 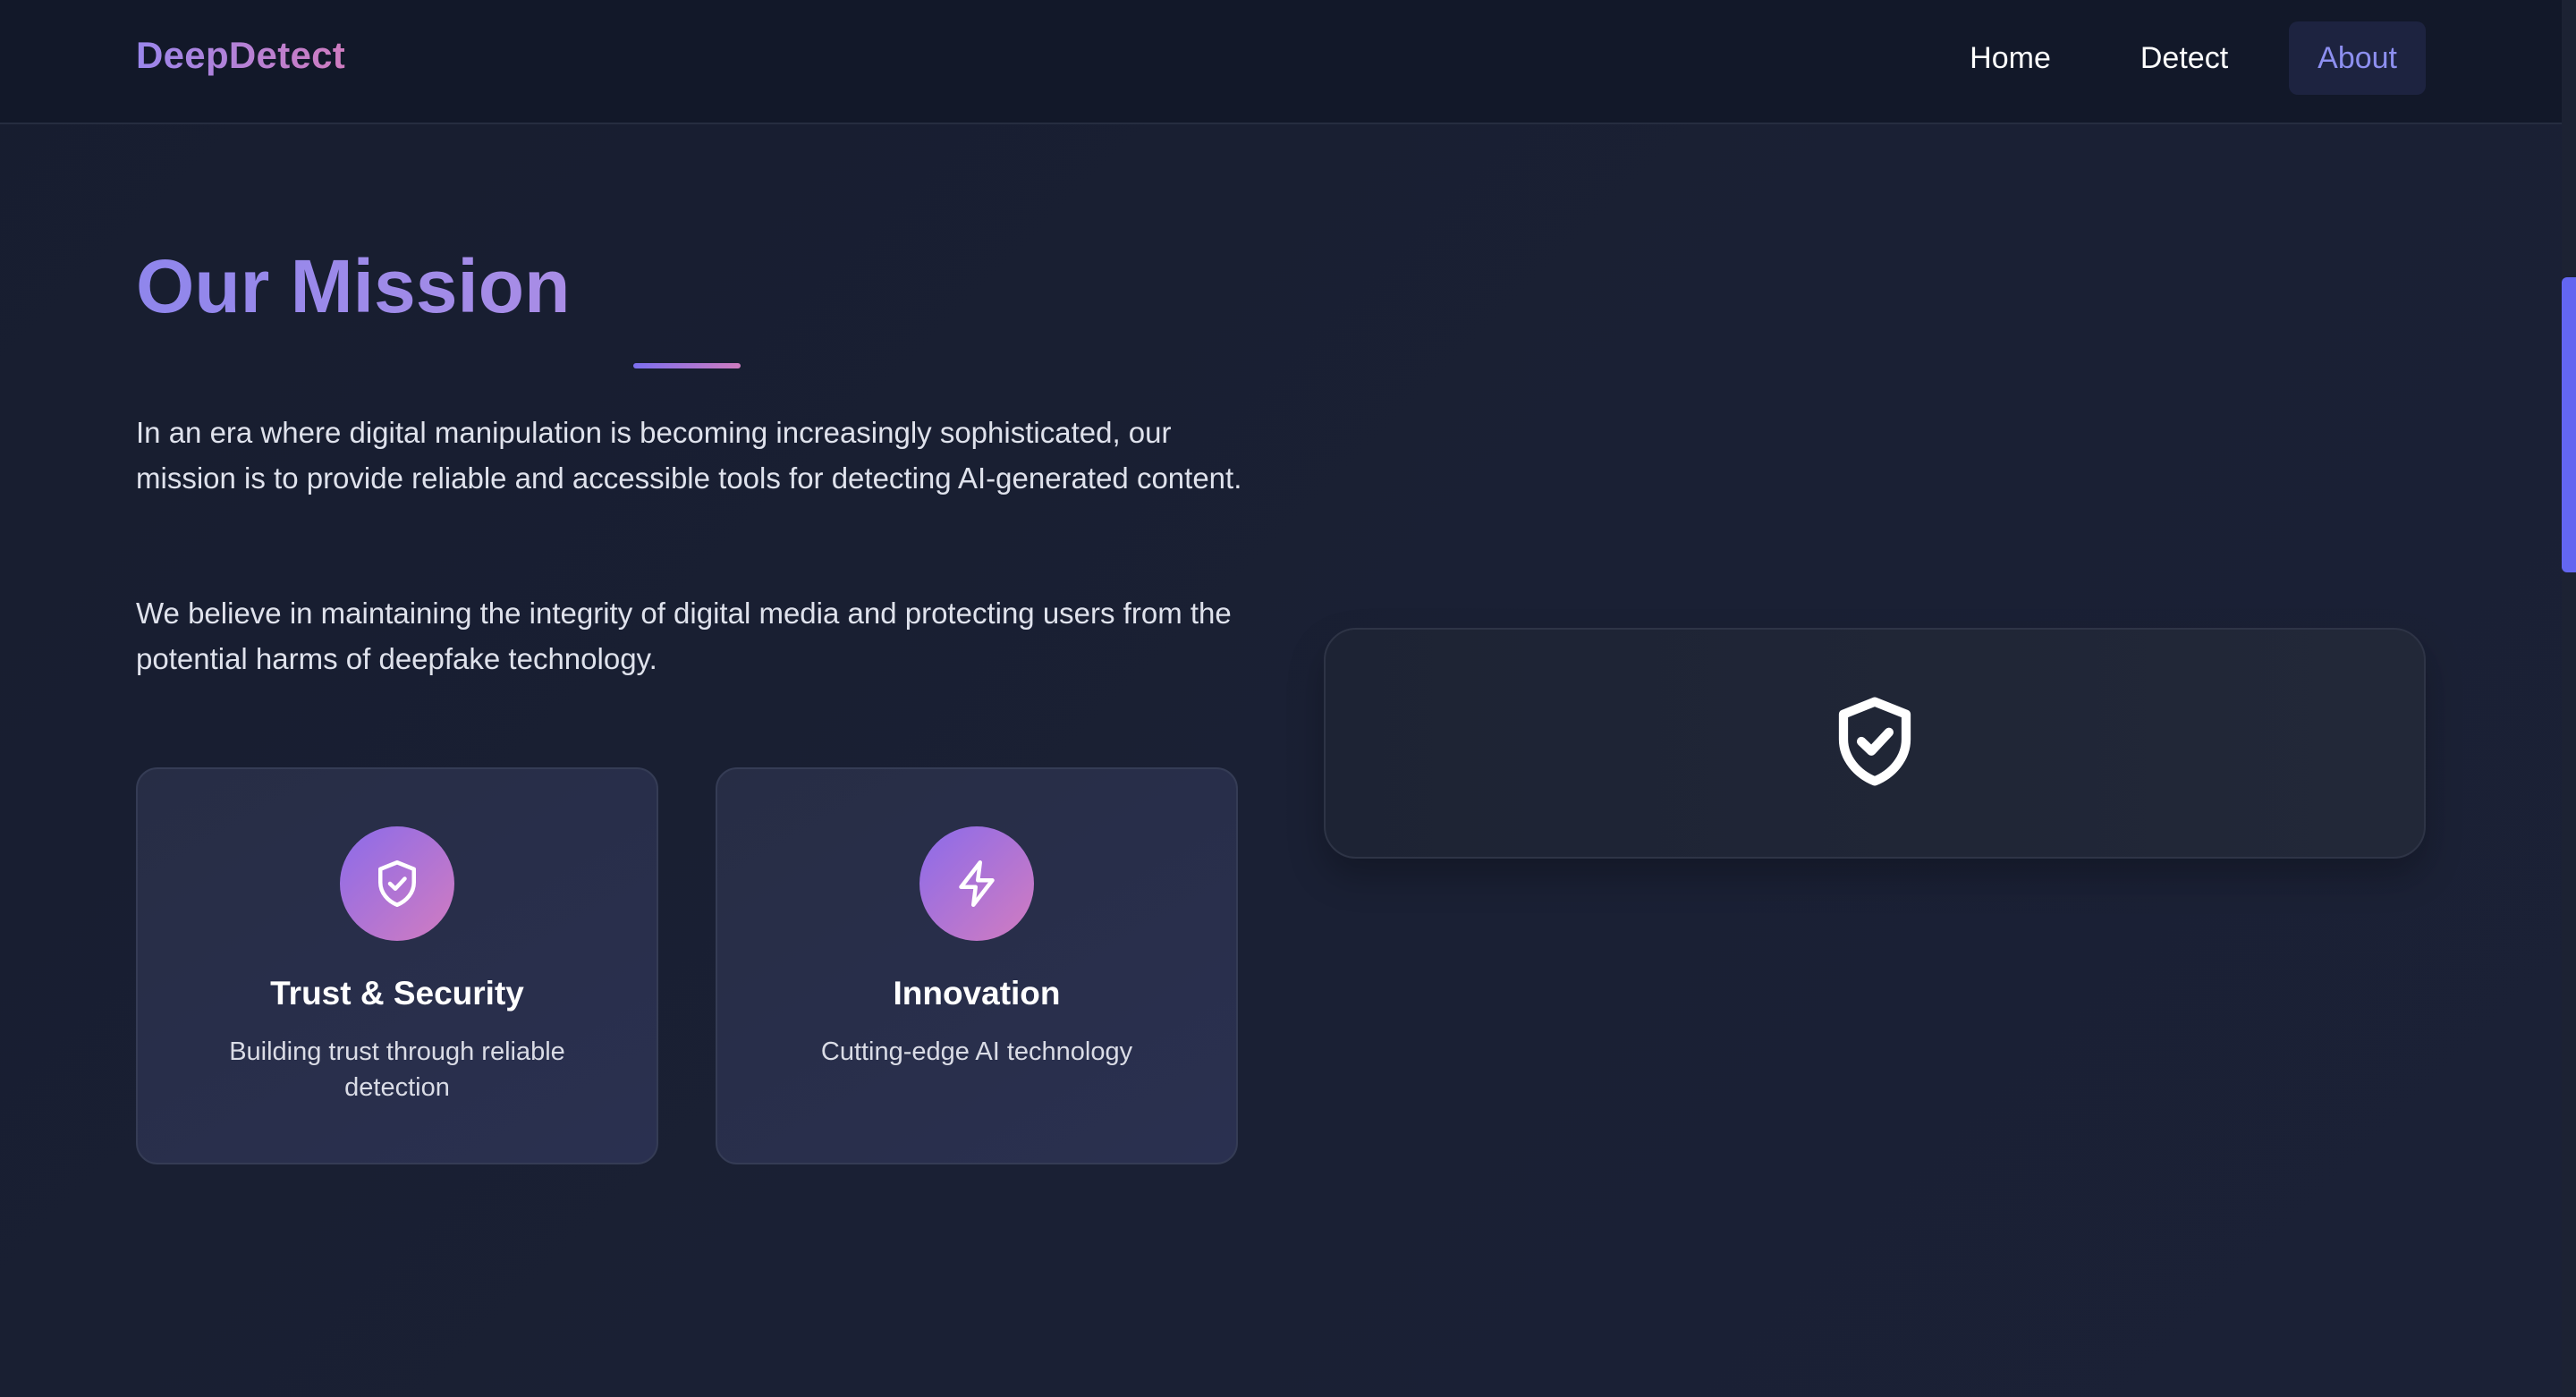 I want to click on scrollbar, so click(x=2569, y=698).